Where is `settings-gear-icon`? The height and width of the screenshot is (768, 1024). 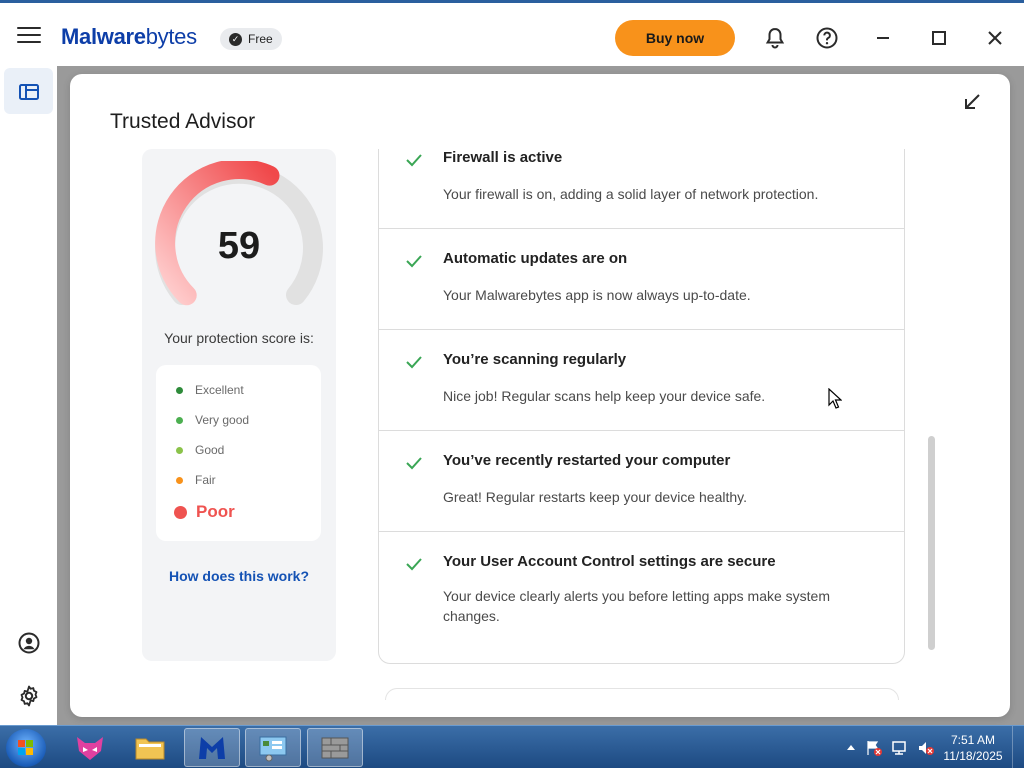
settings-gear-icon is located at coordinates (29, 696).